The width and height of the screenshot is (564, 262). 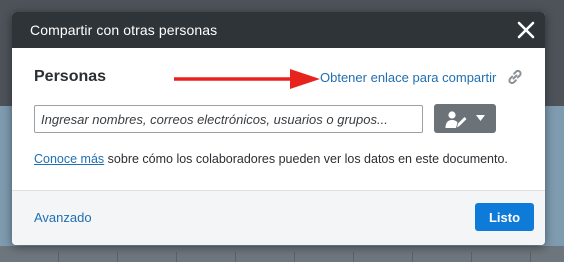 I want to click on advanced-link: Avanzado, so click(x=63, y=217).